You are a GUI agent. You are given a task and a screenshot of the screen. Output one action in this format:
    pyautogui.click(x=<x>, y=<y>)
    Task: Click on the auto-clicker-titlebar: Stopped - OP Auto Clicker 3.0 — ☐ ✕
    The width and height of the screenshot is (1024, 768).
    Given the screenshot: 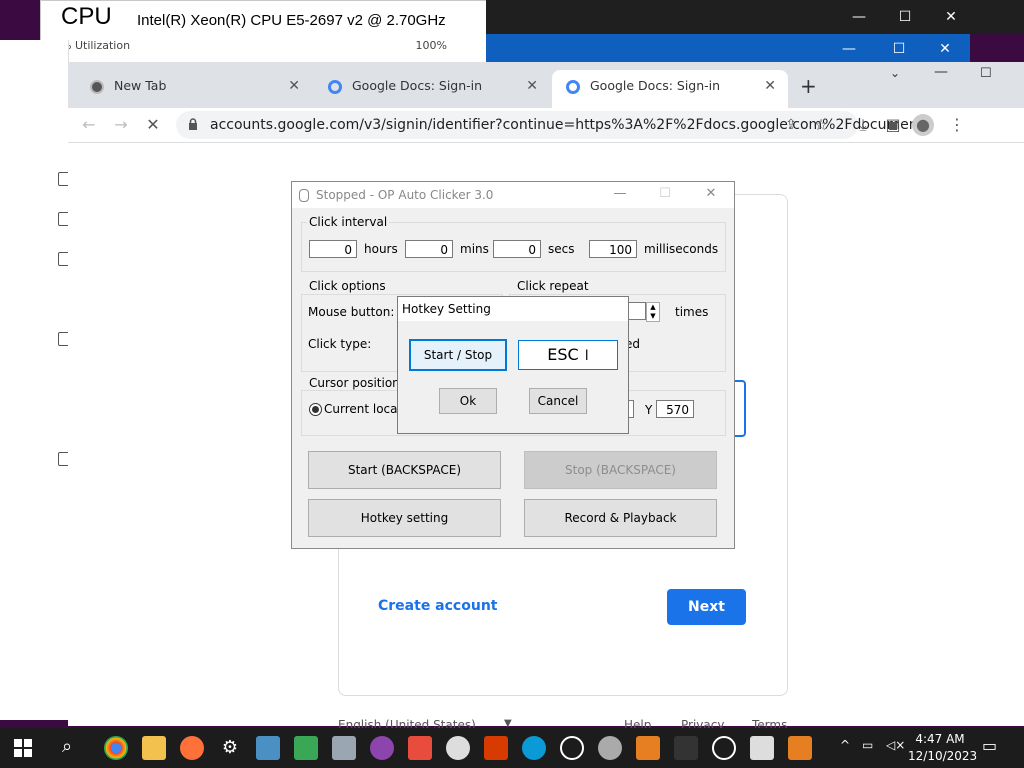 What is the action you would take?
    pyautogui.click(x=513, y=195)
    